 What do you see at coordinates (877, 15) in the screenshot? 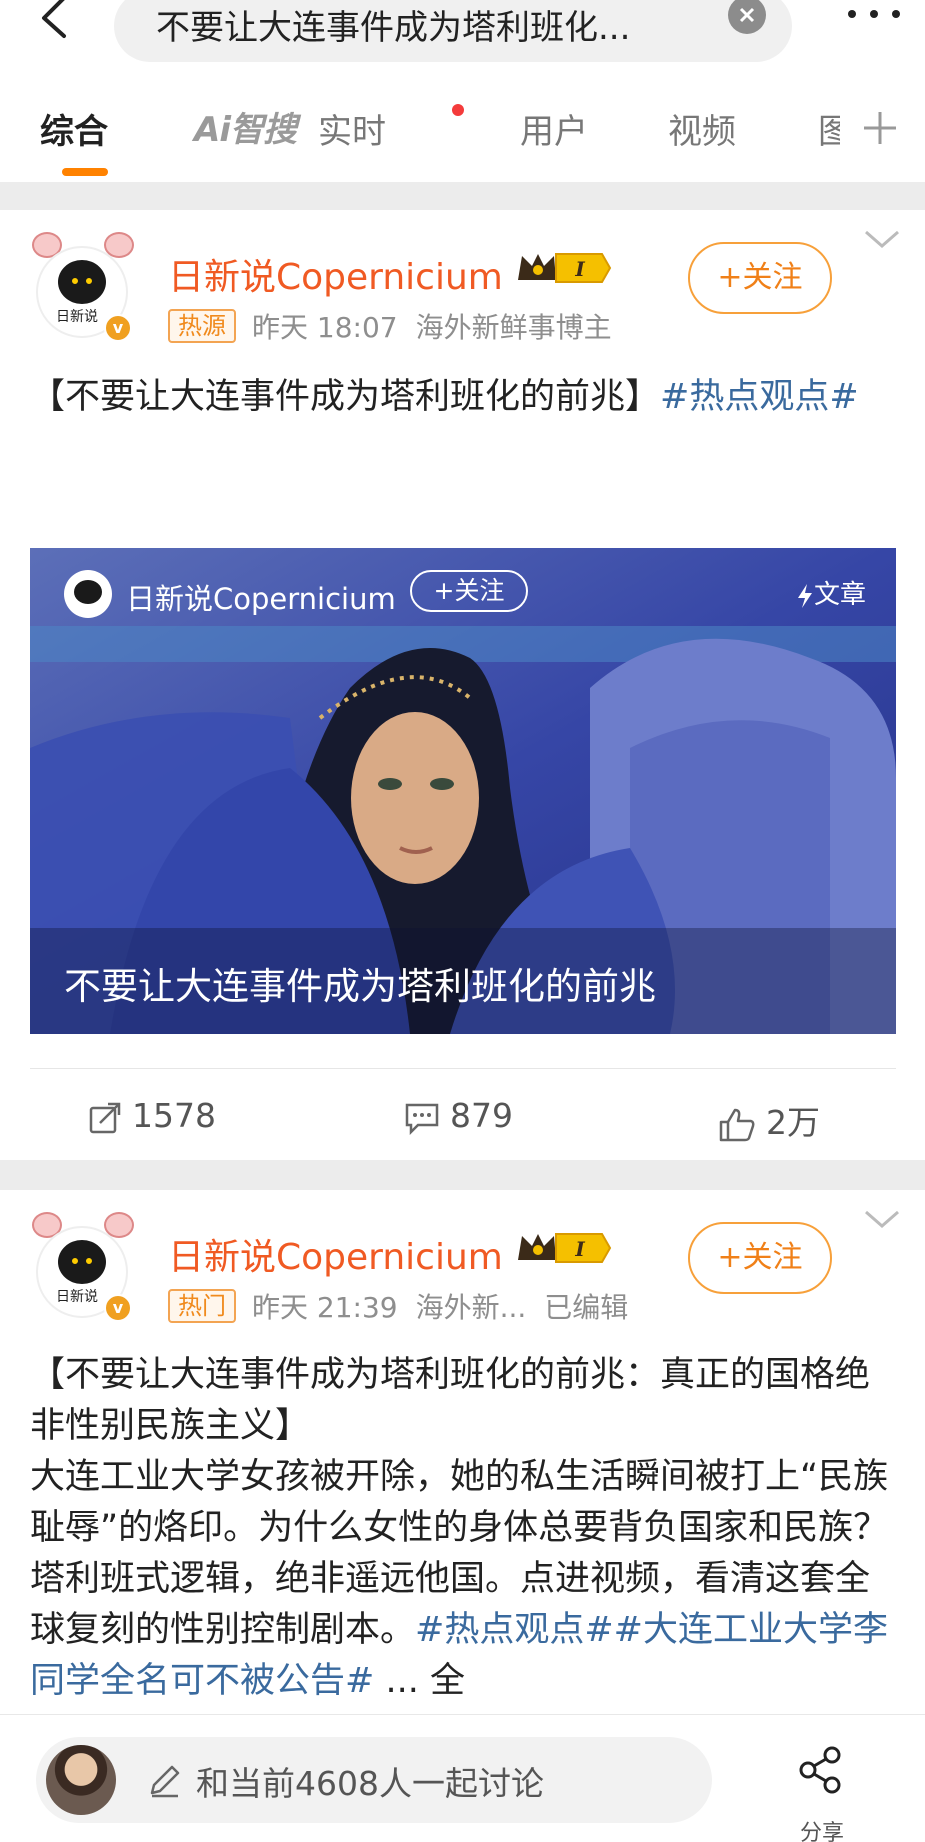
I see `more-options-button` at bounding box center [877, 15].